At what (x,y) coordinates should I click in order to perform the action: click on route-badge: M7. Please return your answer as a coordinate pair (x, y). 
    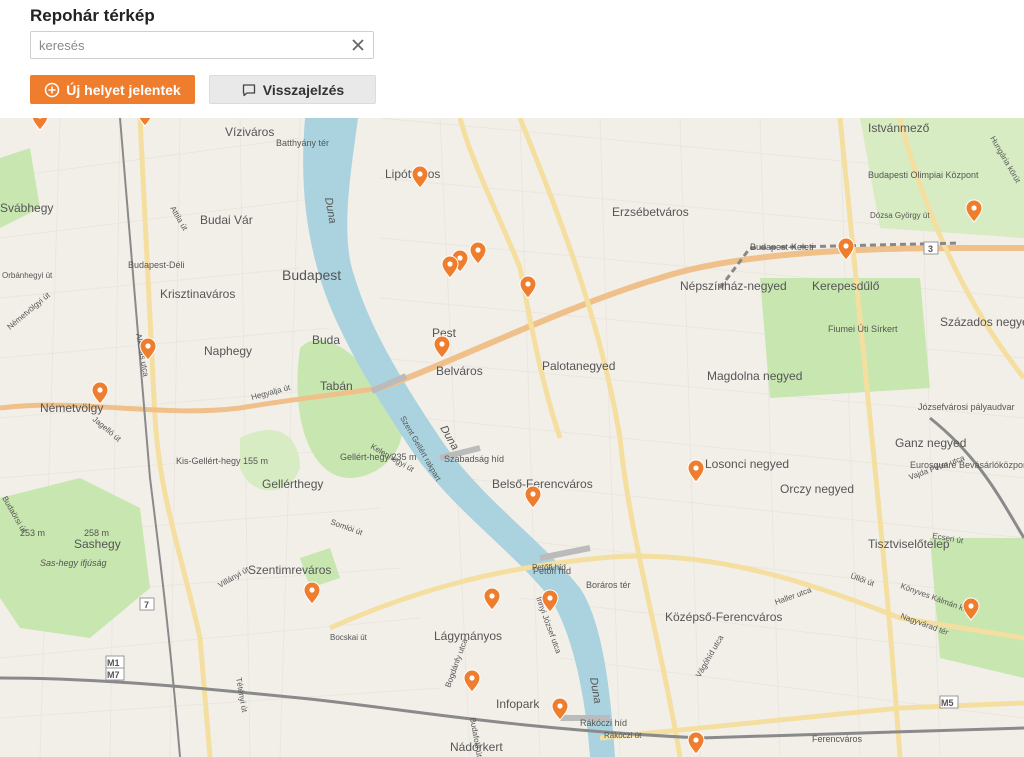
    Looking at the image, I should click on (115, 674).